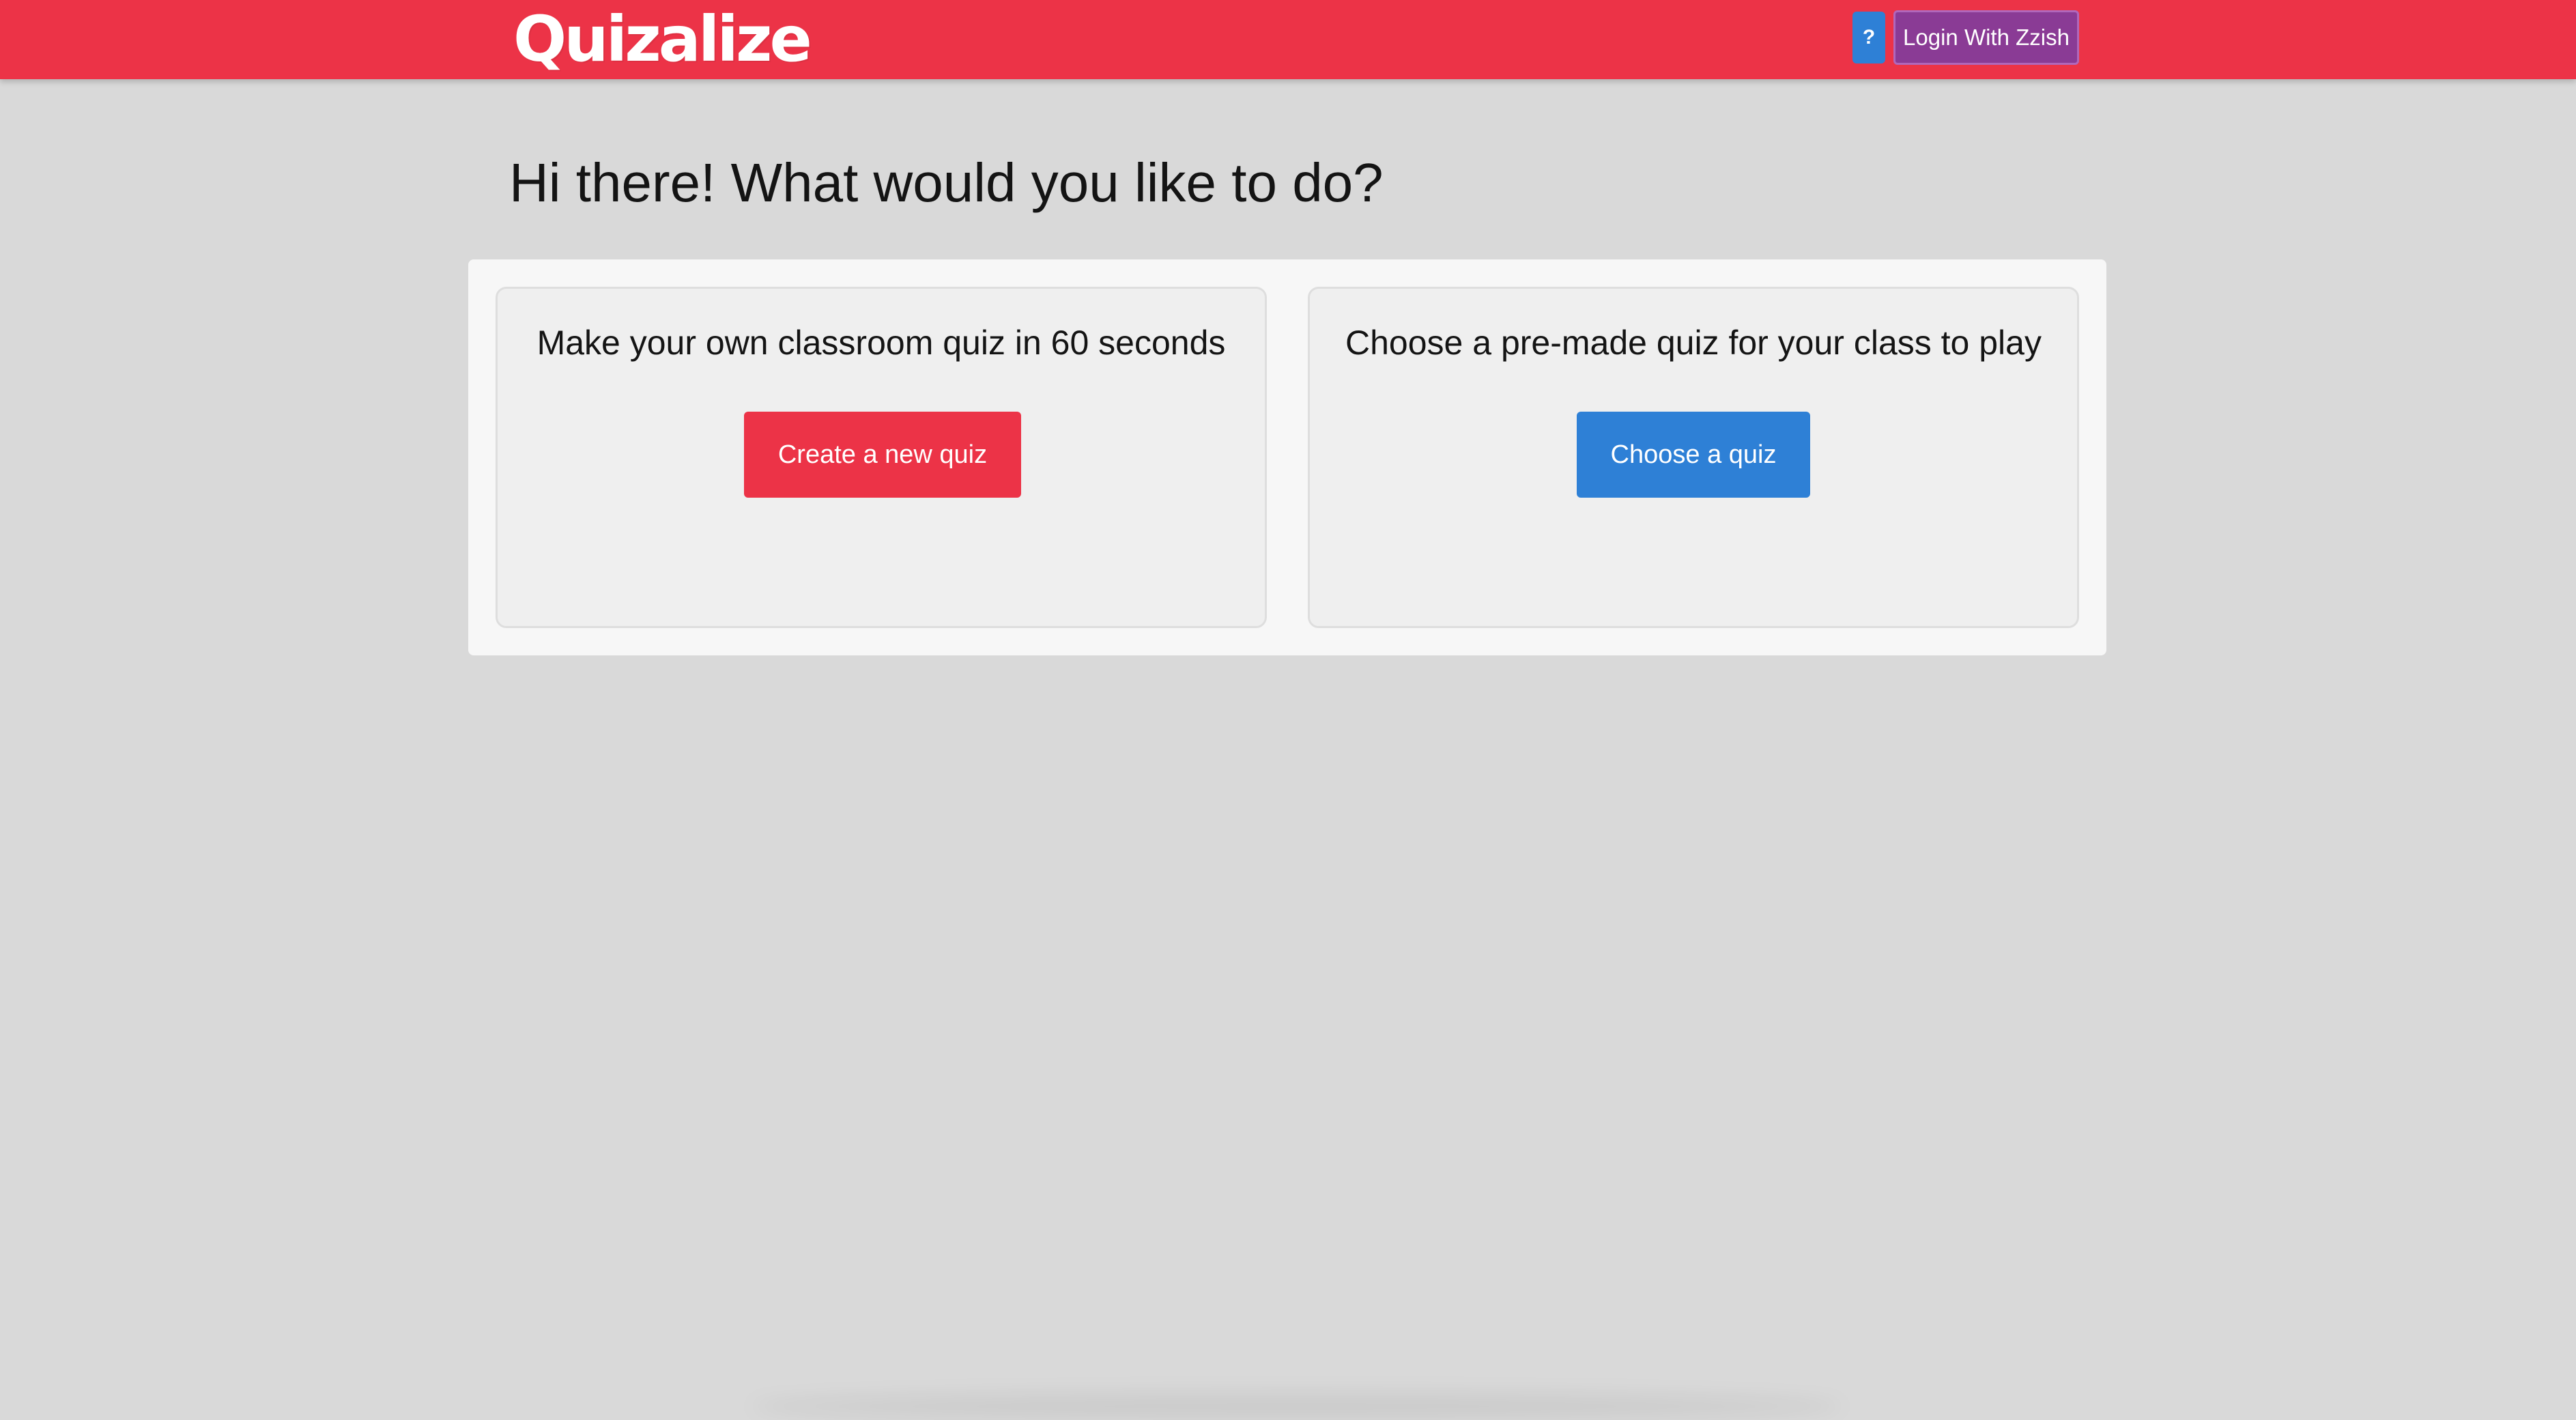  What do you see at coordinates (1868, 37) in the screenshot?
I see `help-button: ?` at bounding box center [1868, 37].